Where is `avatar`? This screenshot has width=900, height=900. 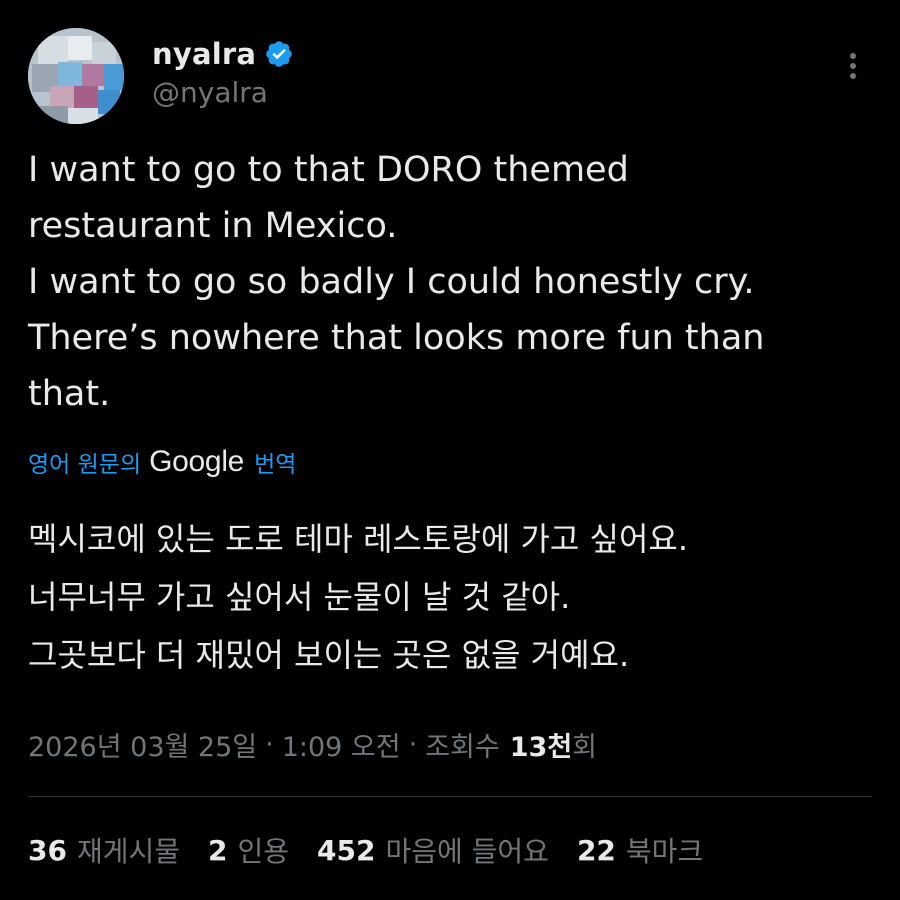 avatar is located at coordinates (76, 76).